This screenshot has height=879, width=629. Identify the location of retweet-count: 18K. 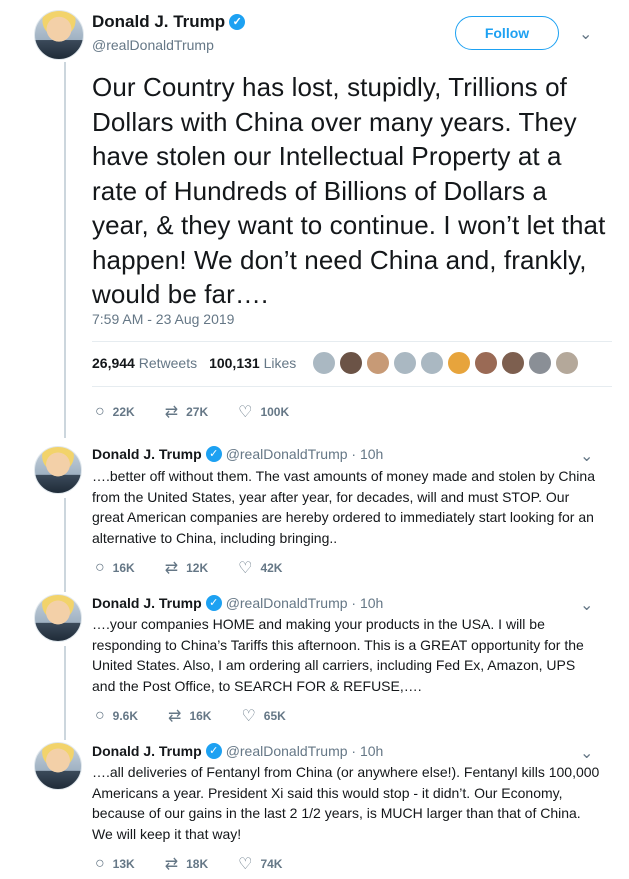
(197, 864).